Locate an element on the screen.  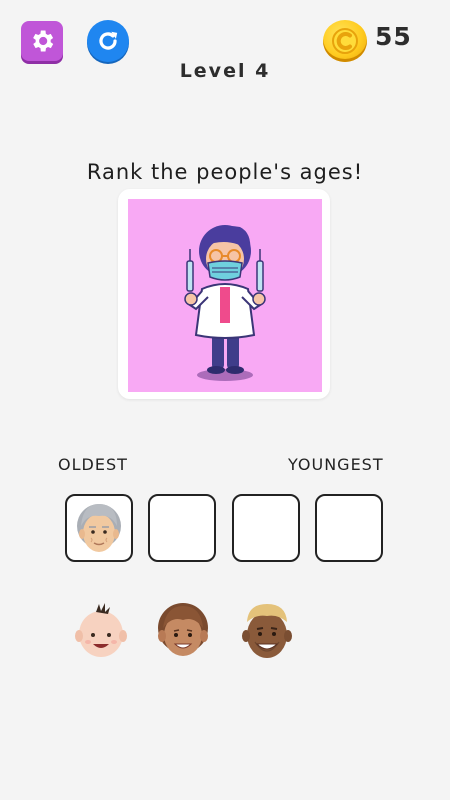
level-title: Level 4 is located at coordinates (225, 71).